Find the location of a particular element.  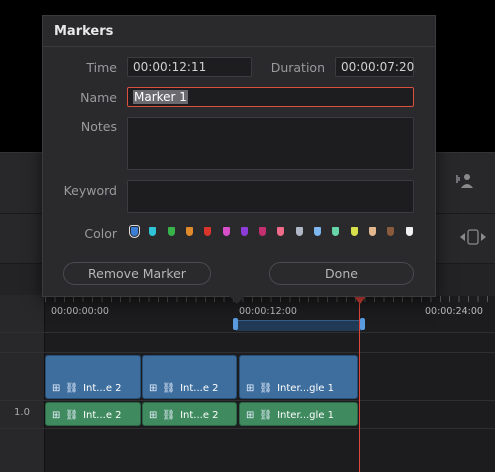

marker-start-handle is located at coordinates (235, 324).